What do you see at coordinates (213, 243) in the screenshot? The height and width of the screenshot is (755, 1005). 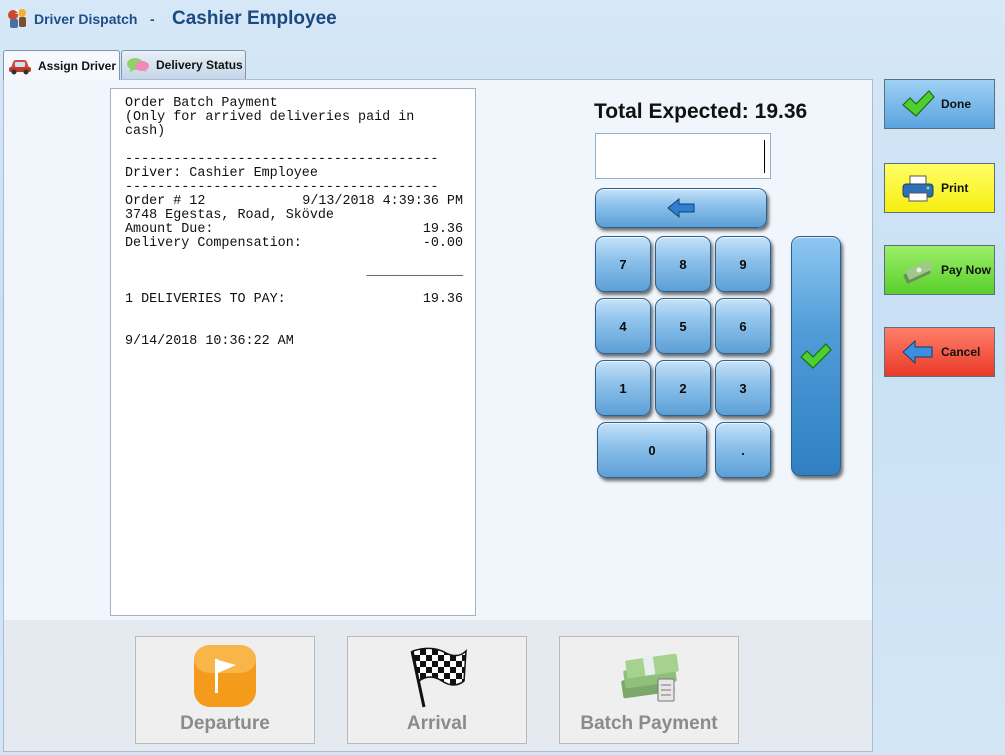 I see `receipt-compensation-label: Delivery Compensation:` at bounding box center [213, 243].